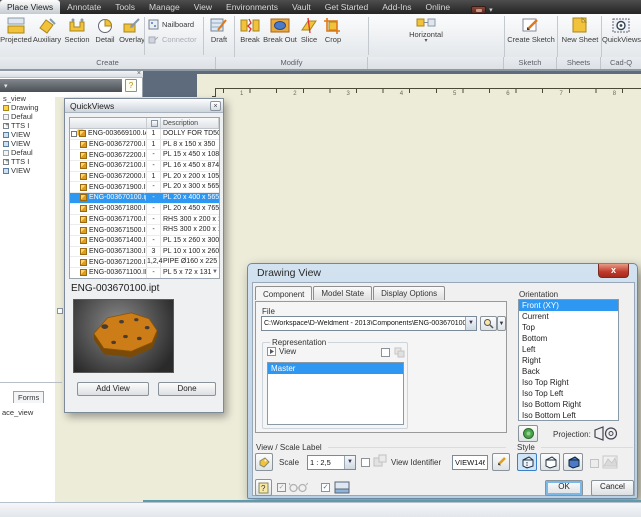  What do you see at coordinates (144, 145) in the screenshot?
I see `table-row: ENG-003672700.IPT 1 PL 8 x 150 x 350` at bounding box center [144, 145].